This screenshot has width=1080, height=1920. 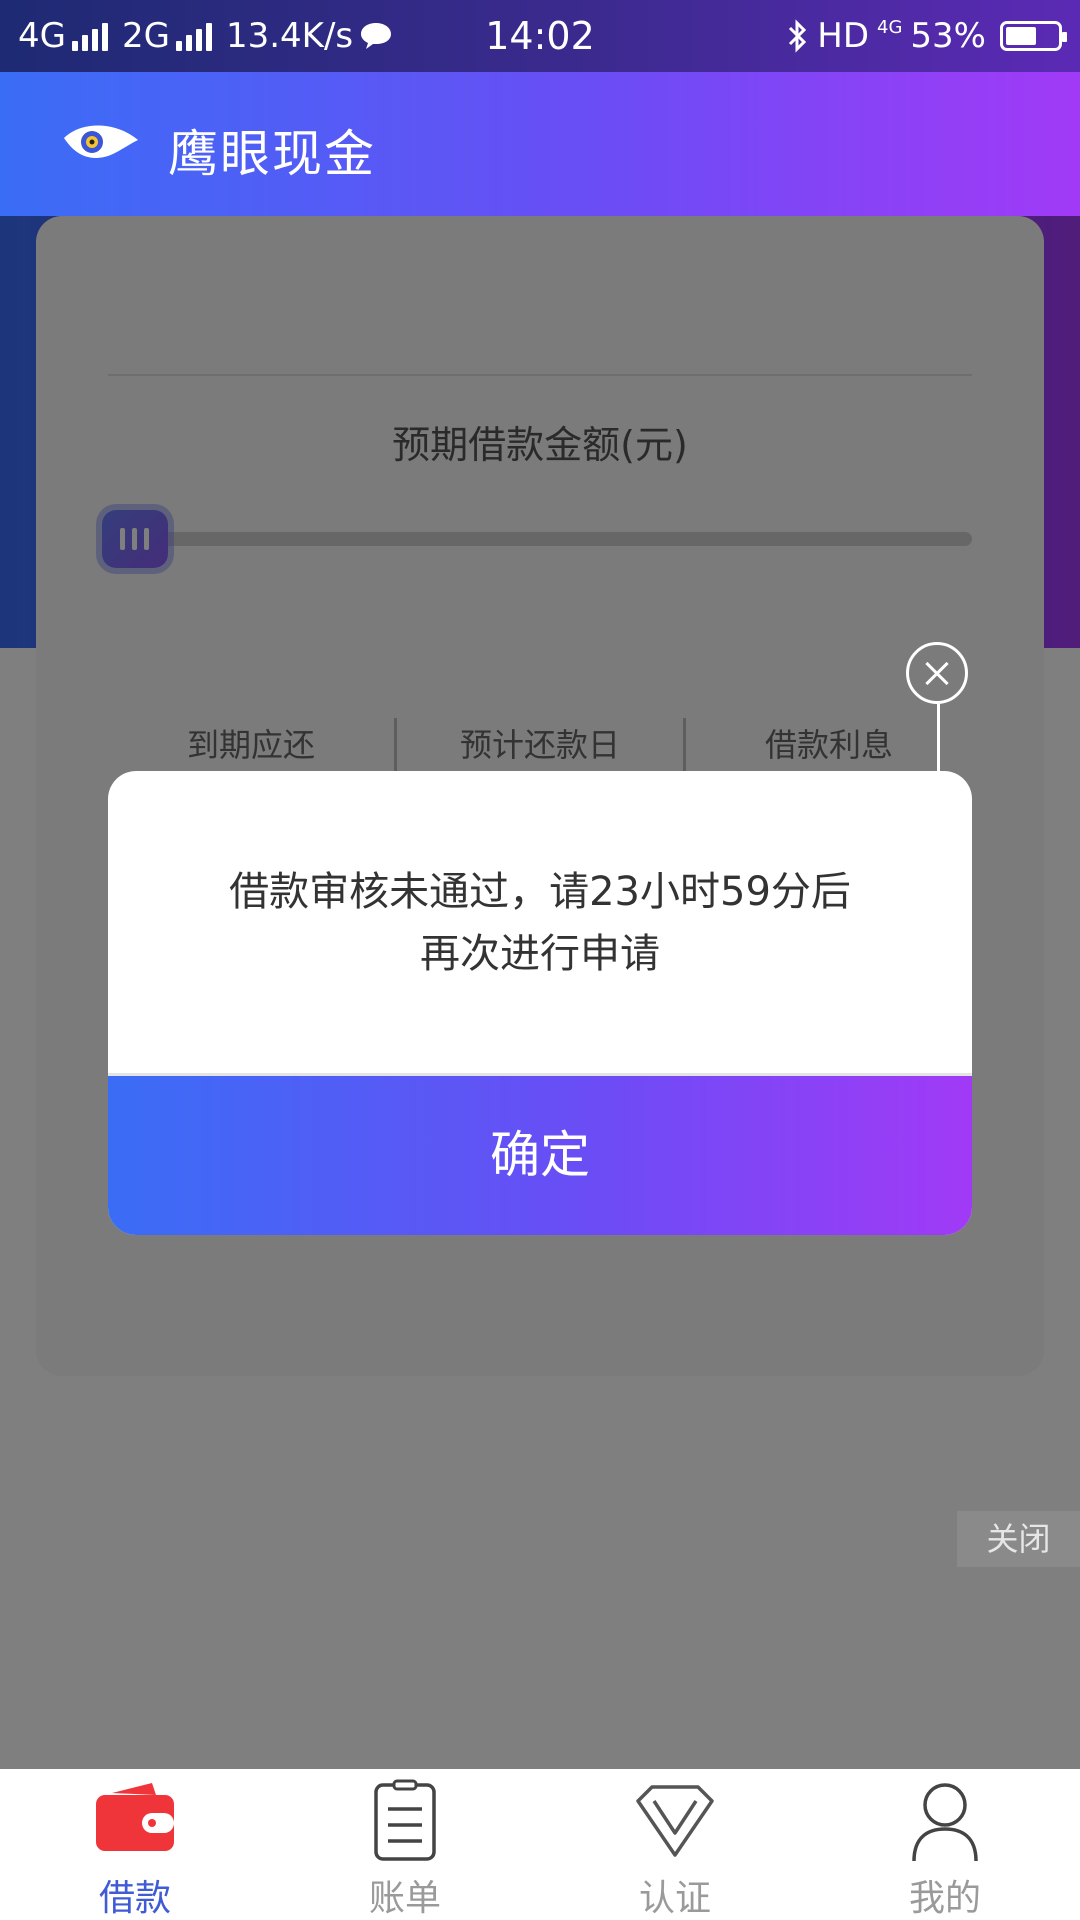 I want to click on tab-bar: 借款 账单 认证 我的, so click(x=540, y=1844).